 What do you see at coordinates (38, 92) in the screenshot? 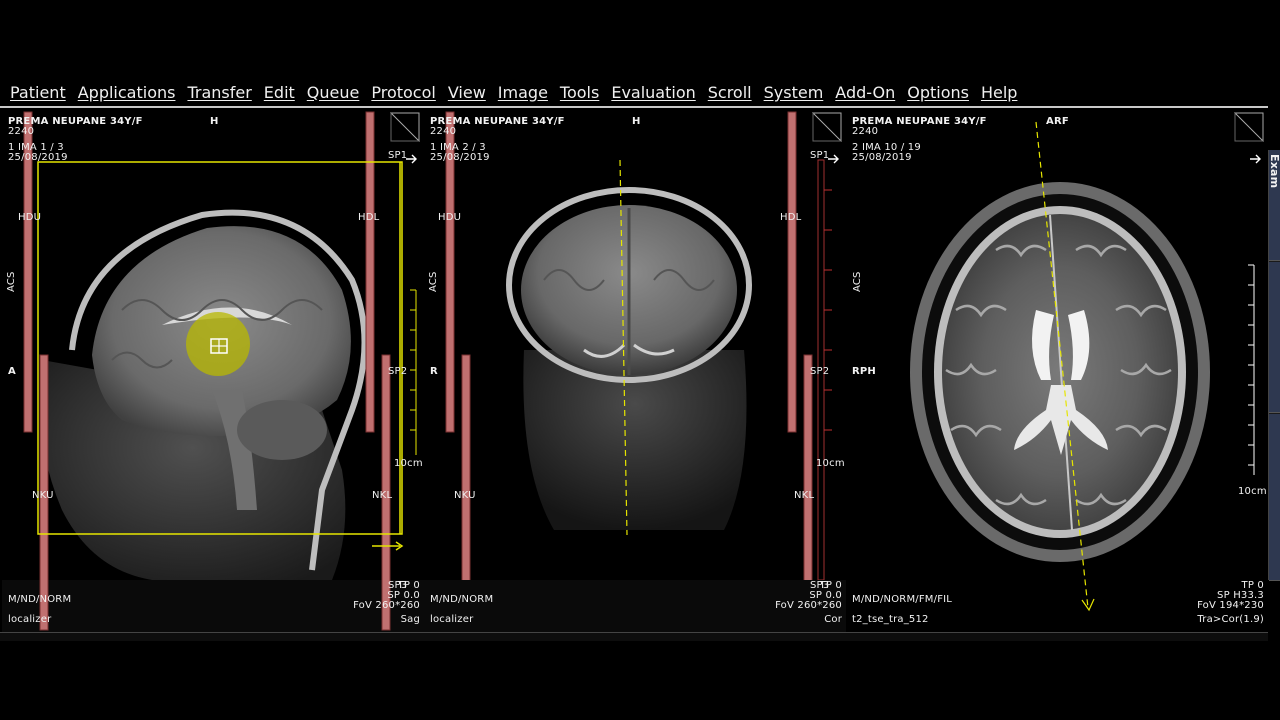
I see `menu-patient: Patient` at bounding box center [38, 92].